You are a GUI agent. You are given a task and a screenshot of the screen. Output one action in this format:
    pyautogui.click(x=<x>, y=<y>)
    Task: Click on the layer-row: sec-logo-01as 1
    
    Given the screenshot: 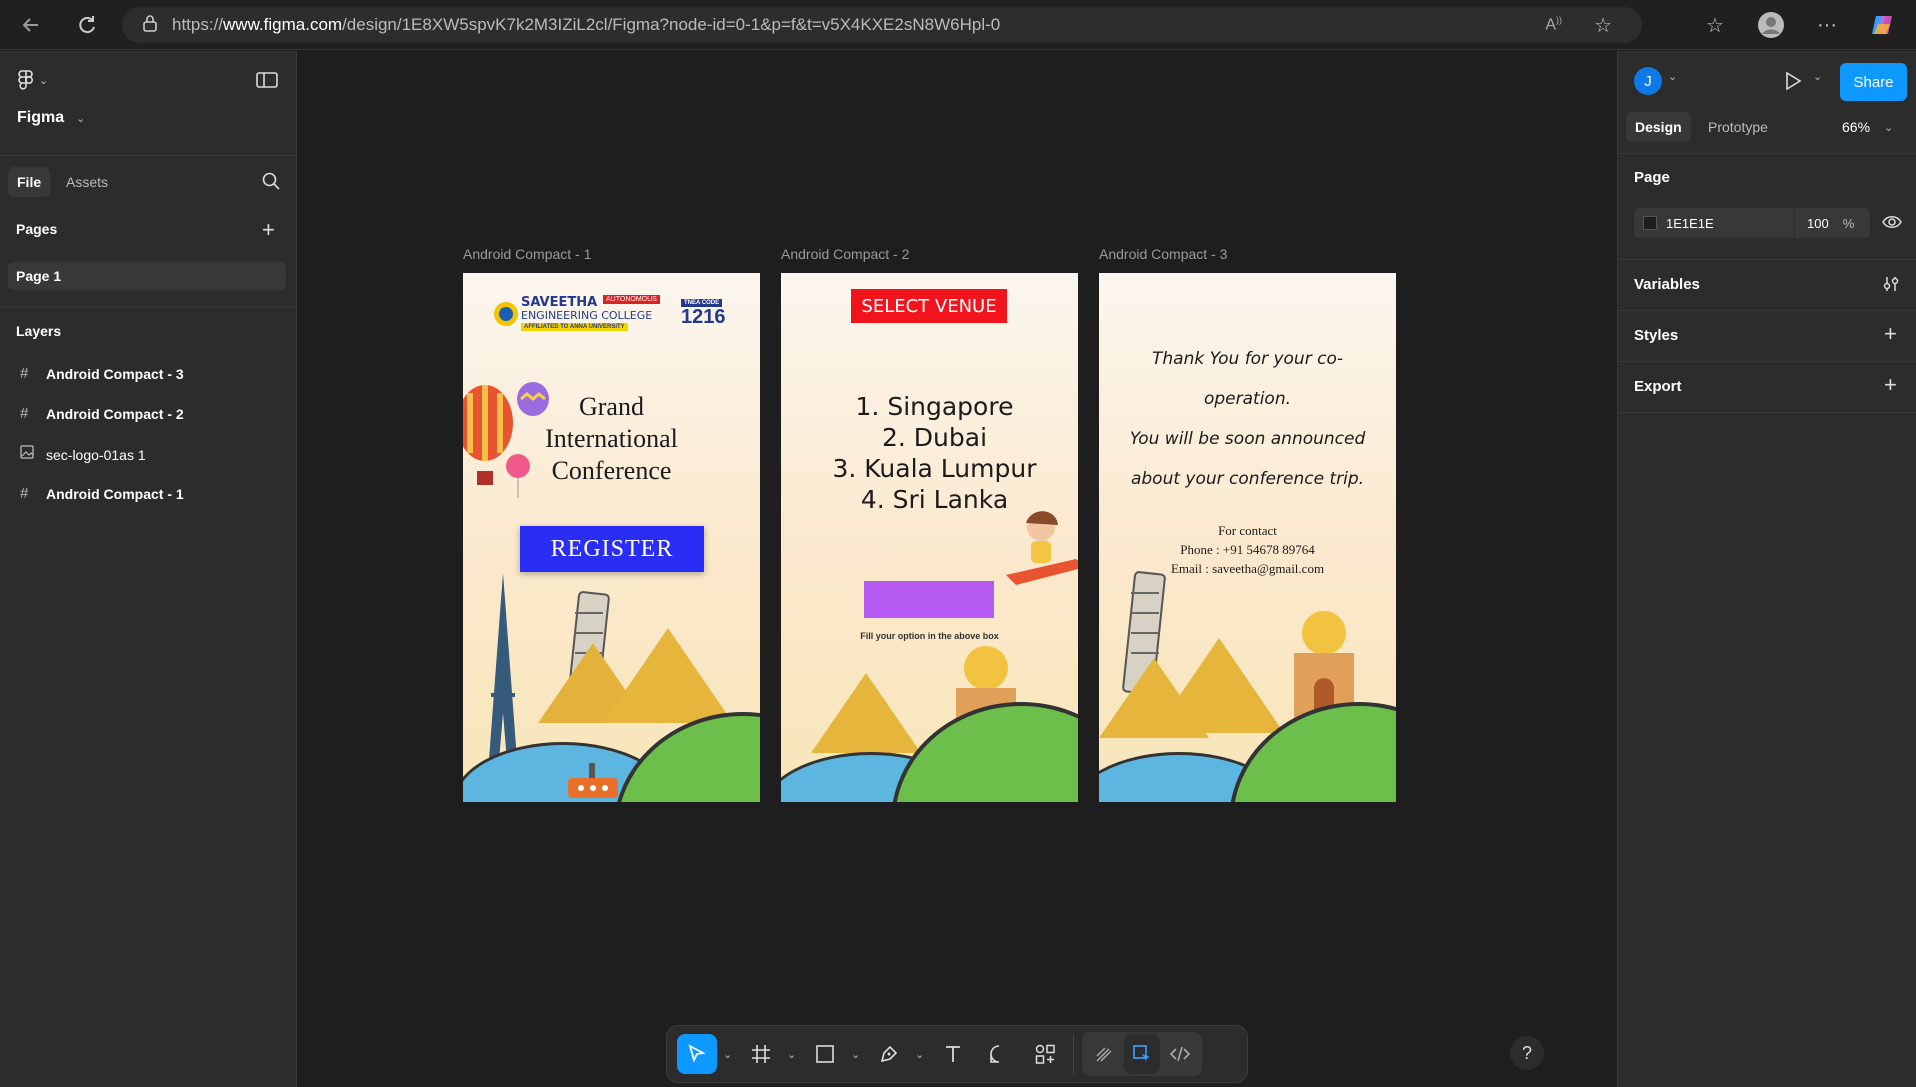 What is the action you would take?
    pyautogui.click(x=168, y=454)
    